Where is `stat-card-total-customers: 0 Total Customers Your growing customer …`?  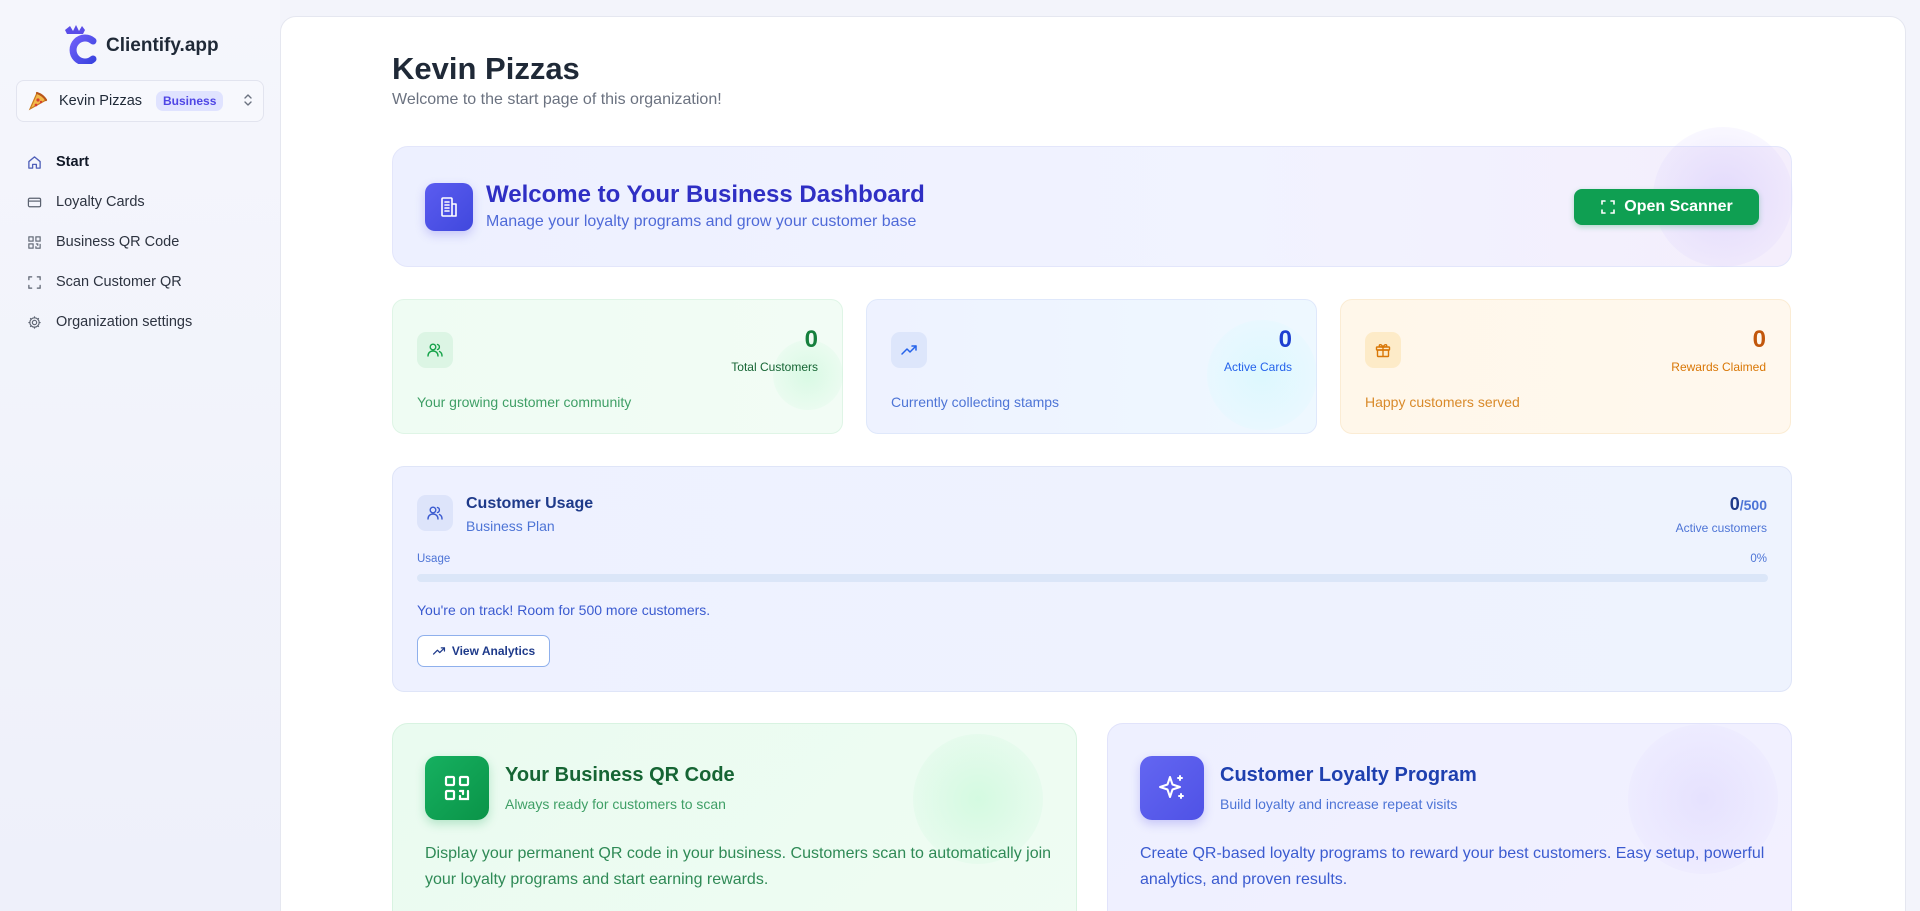 stat-card-total-customers: 0 Total Customers Your growing customer … is located at coordinates (617, 366).